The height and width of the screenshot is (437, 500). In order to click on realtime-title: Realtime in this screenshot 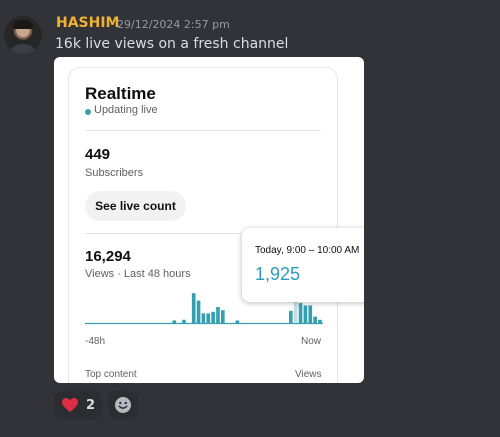, I will do `click(120, 93)`.